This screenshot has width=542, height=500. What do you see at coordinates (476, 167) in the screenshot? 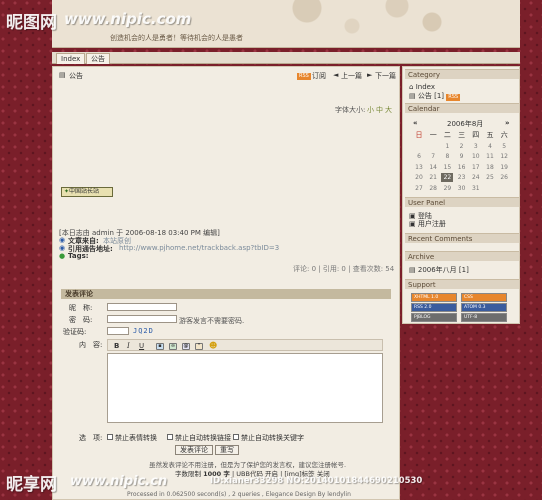
I see `calendar-day: 17` at bounding box center [476, 167].